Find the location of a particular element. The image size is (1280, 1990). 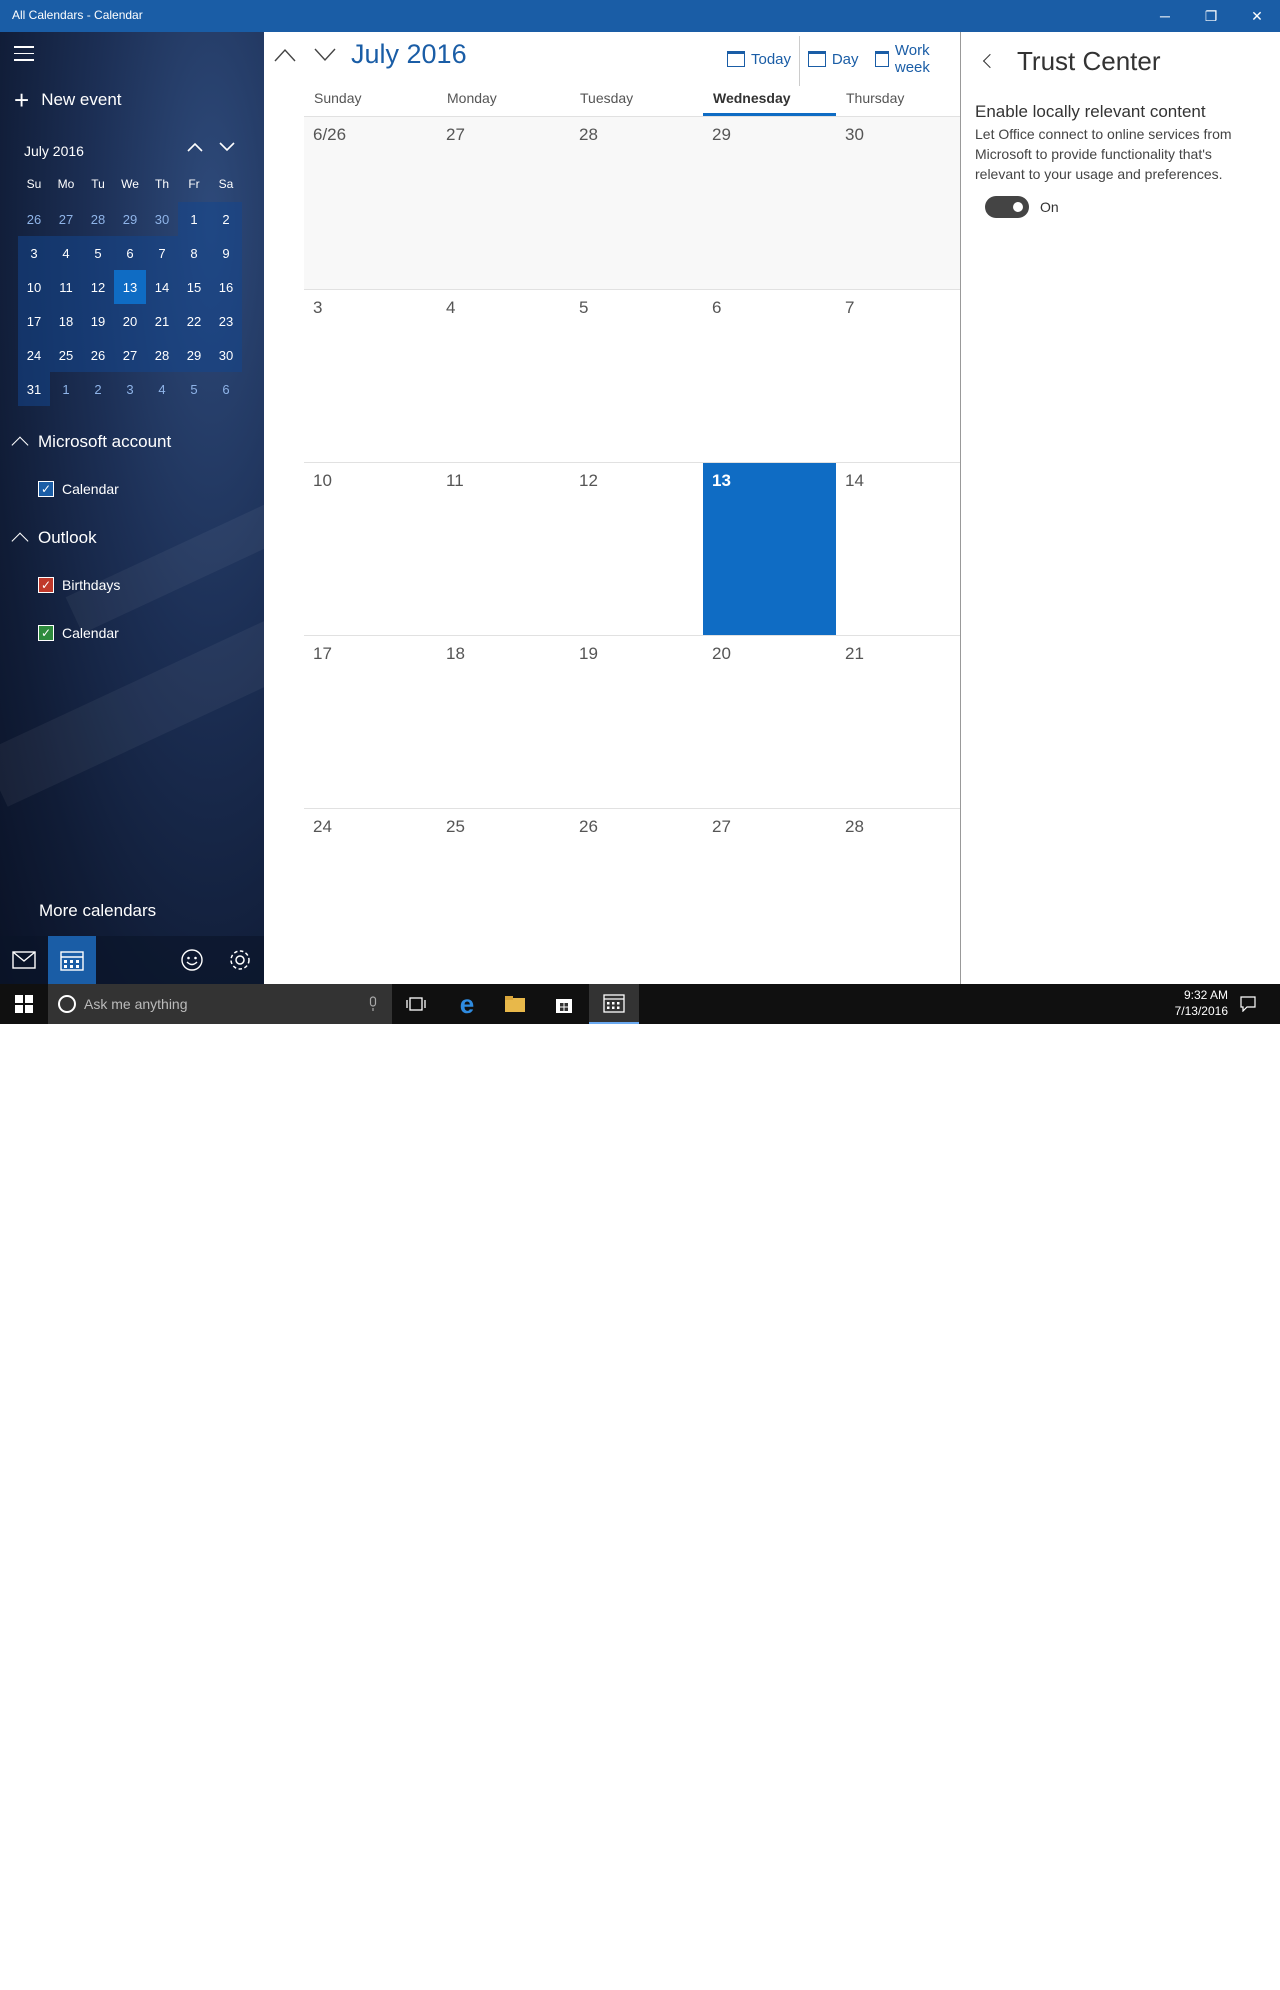

mini-calendar-day: 9 is located at coordinates (226, 253).